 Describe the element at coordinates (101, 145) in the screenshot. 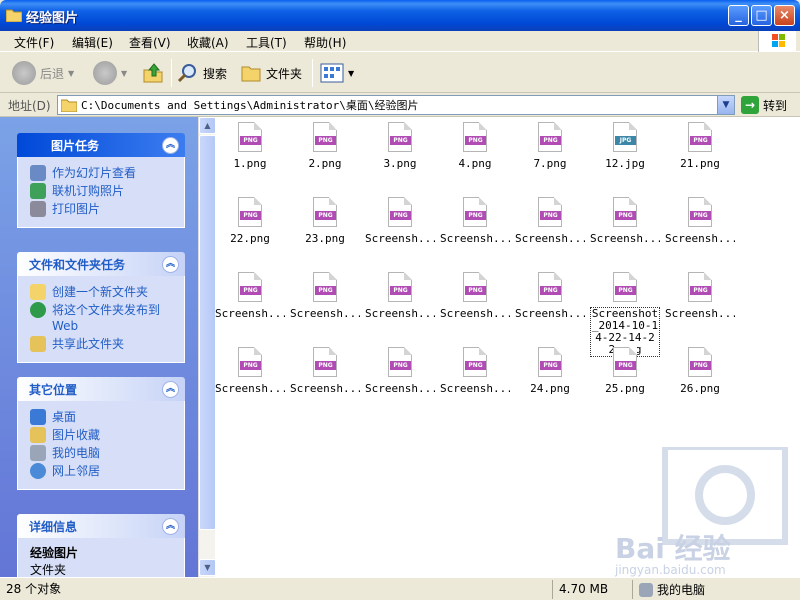

I see `picture-tasks-header: 图片任务 ︽` at that location.